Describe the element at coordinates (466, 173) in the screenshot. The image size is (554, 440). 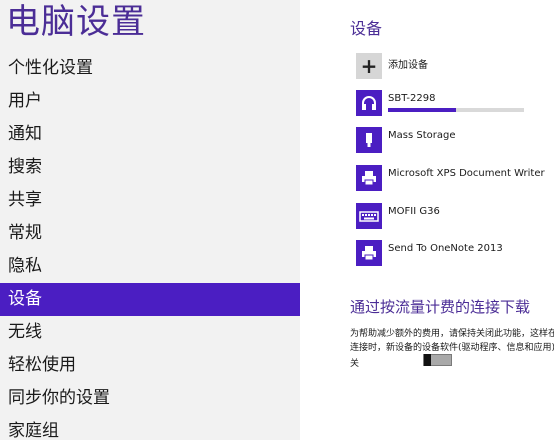
I see `device-name: Microsoft XPS Document Writer` at that location.